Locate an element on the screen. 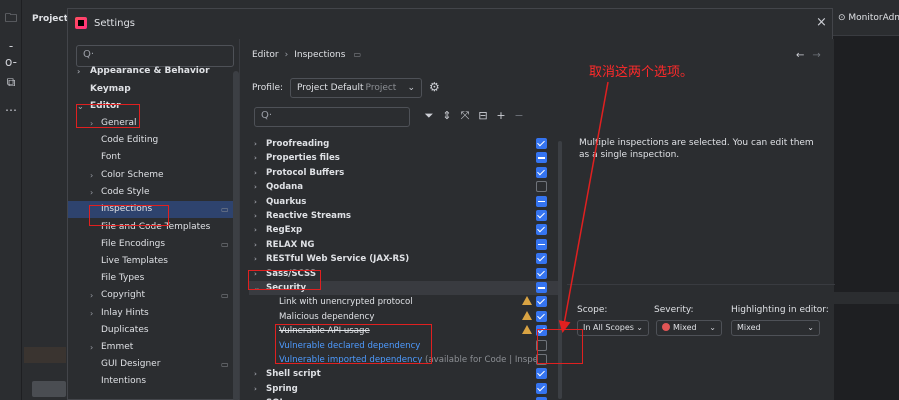 This screenshot has height=400, width=899. more-icon: ⋯ is located at coordinates (11, 110).